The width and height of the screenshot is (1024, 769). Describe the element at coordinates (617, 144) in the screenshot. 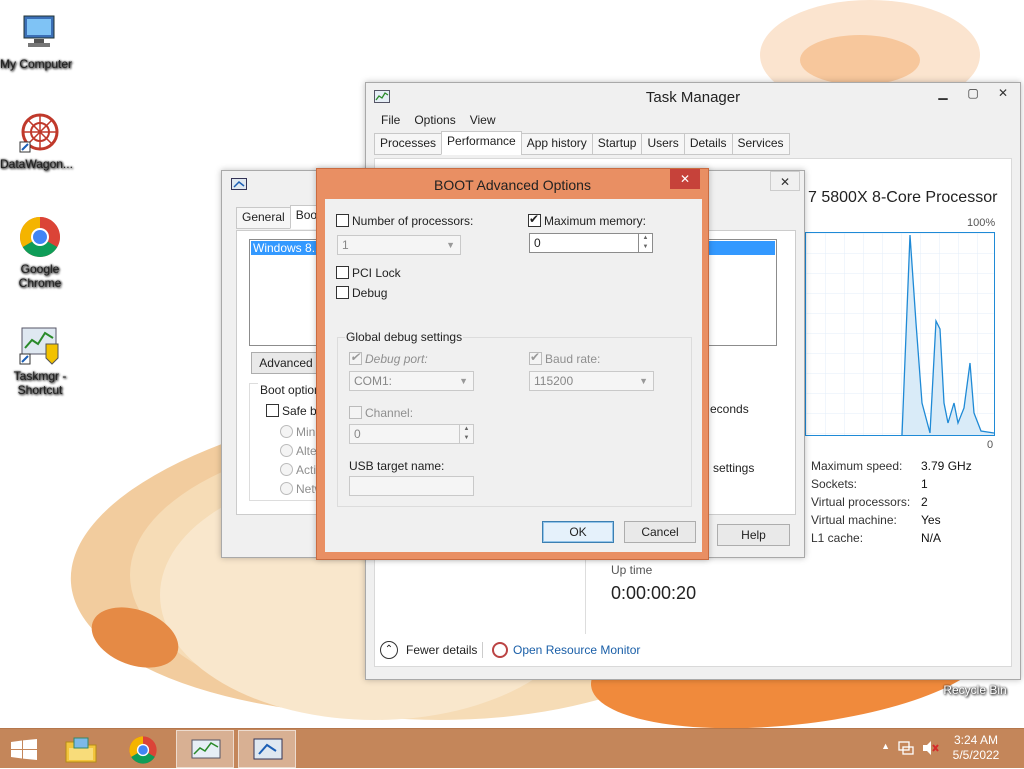

I see `tab-startup: Startup` at that location.